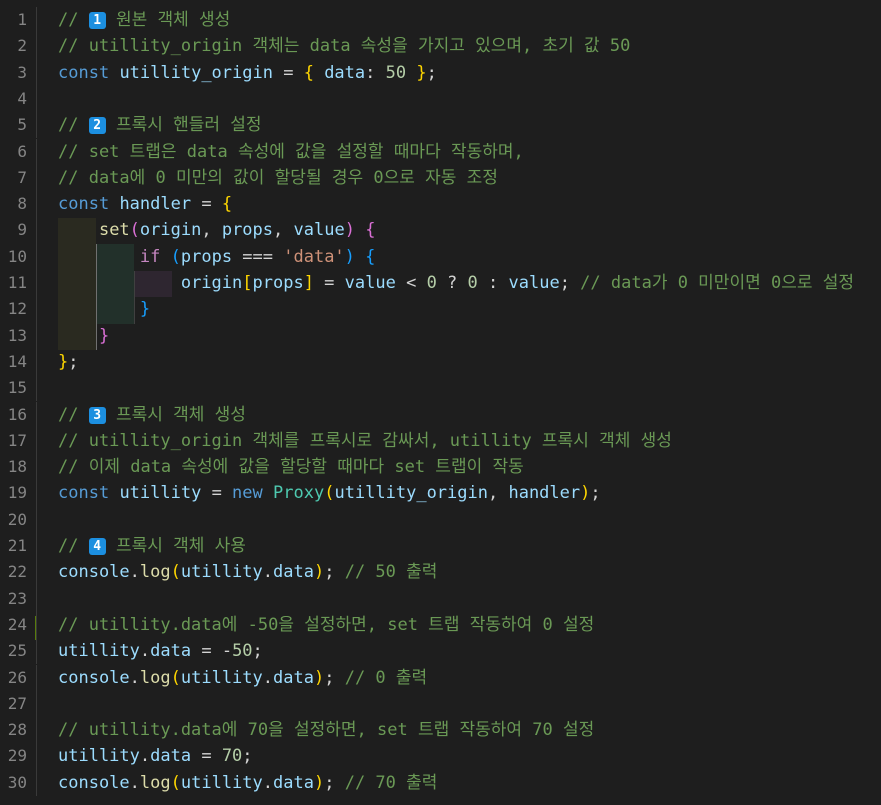  Describe the element at coordinates (247, 73) in the screenshot. I see `code-text: const utillity_origin = { data: 50 };` at that location.